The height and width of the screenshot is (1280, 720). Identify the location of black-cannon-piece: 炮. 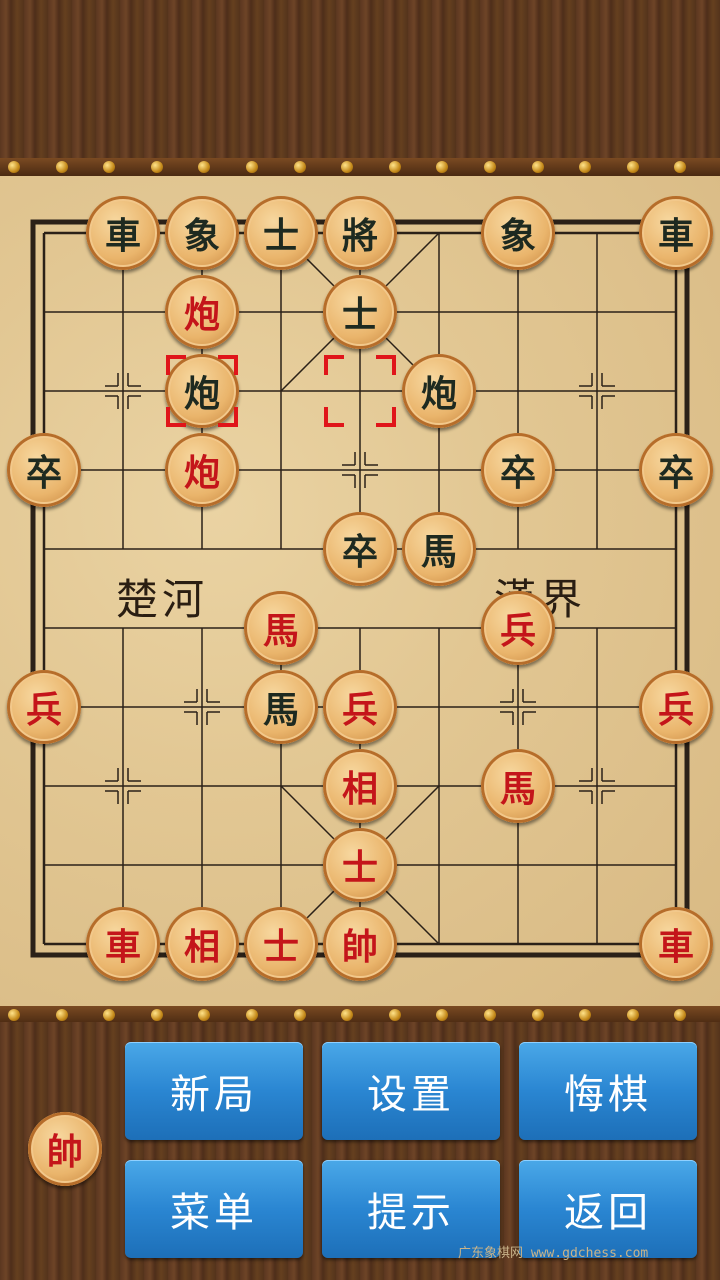
(439, 391).